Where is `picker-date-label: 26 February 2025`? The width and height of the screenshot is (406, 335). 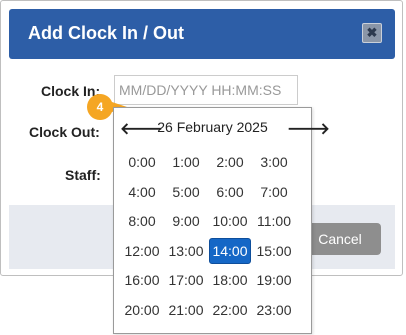 picker-date-label: 26 February 2025 is located at coordinates (212, 127).